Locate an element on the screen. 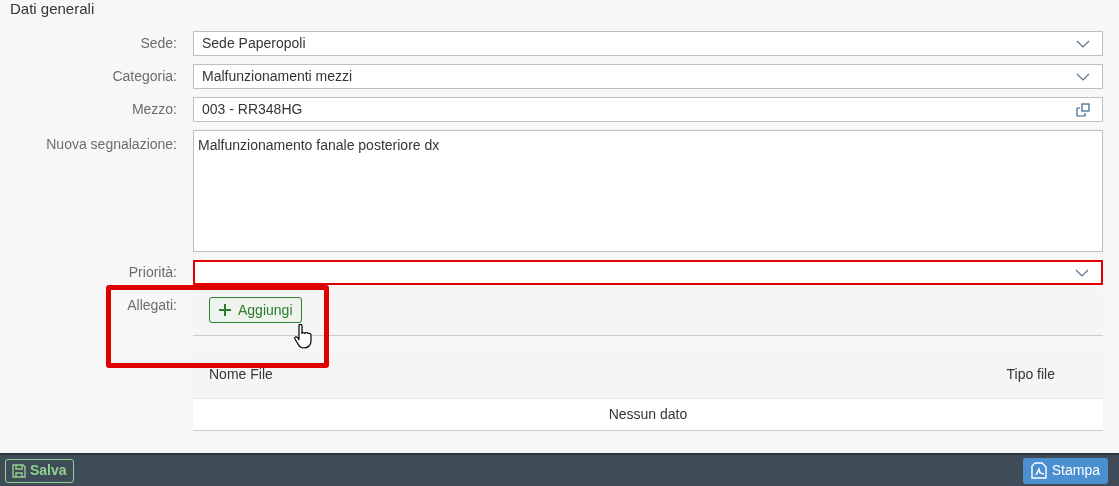 This screenshot has height=486, width=1119. dropdown-field is located at coordinates (648, 272).